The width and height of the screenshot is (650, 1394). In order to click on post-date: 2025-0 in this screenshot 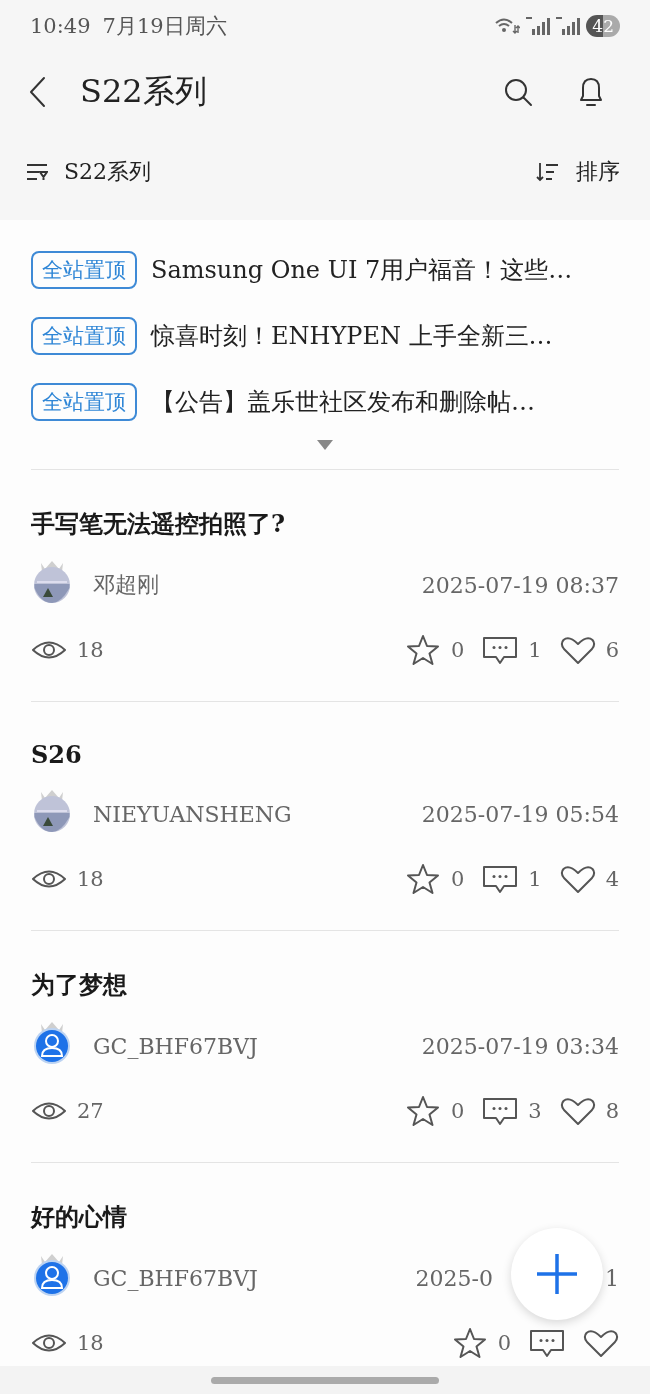, I will do `click(454, 1278)`.